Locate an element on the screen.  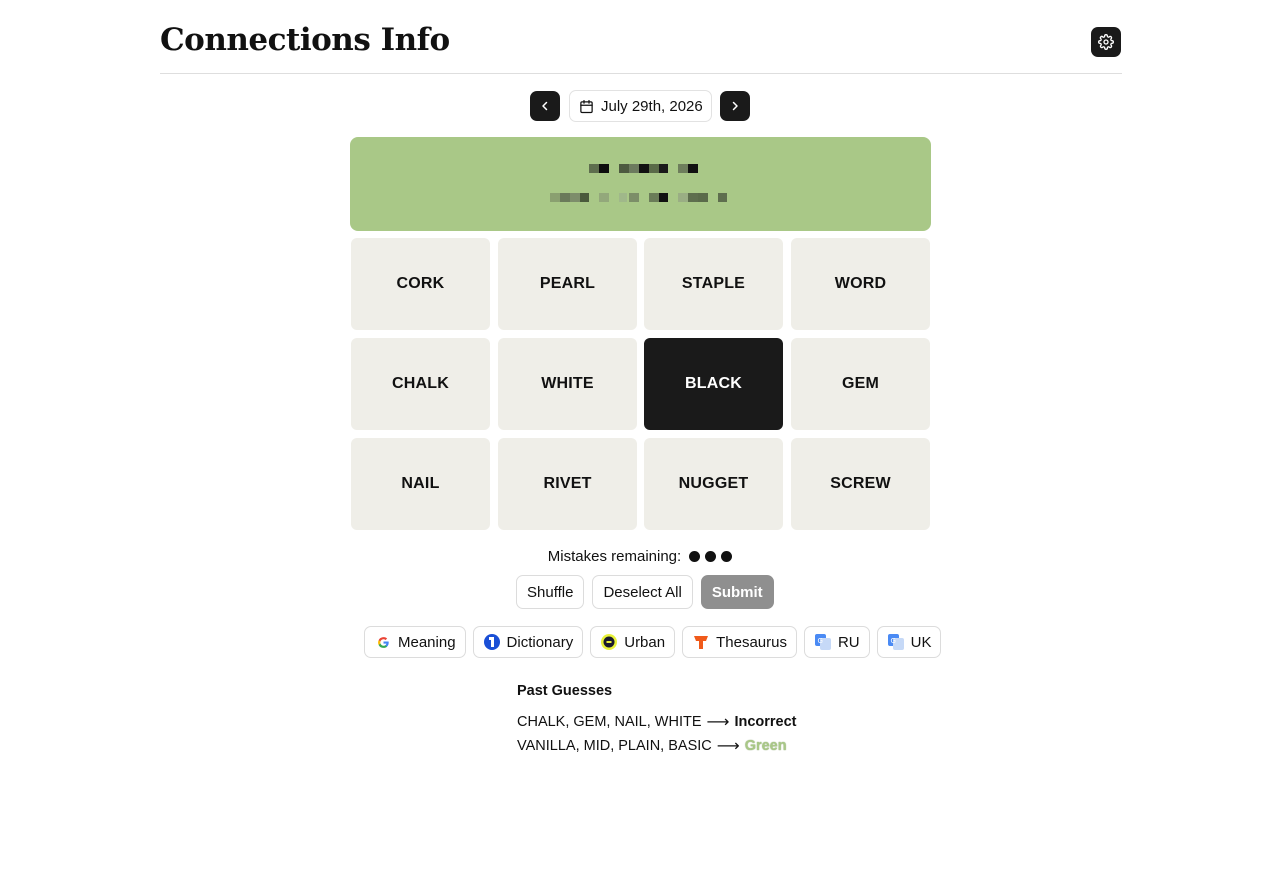
chevron-right-icon is located at coordinates (735, 106).